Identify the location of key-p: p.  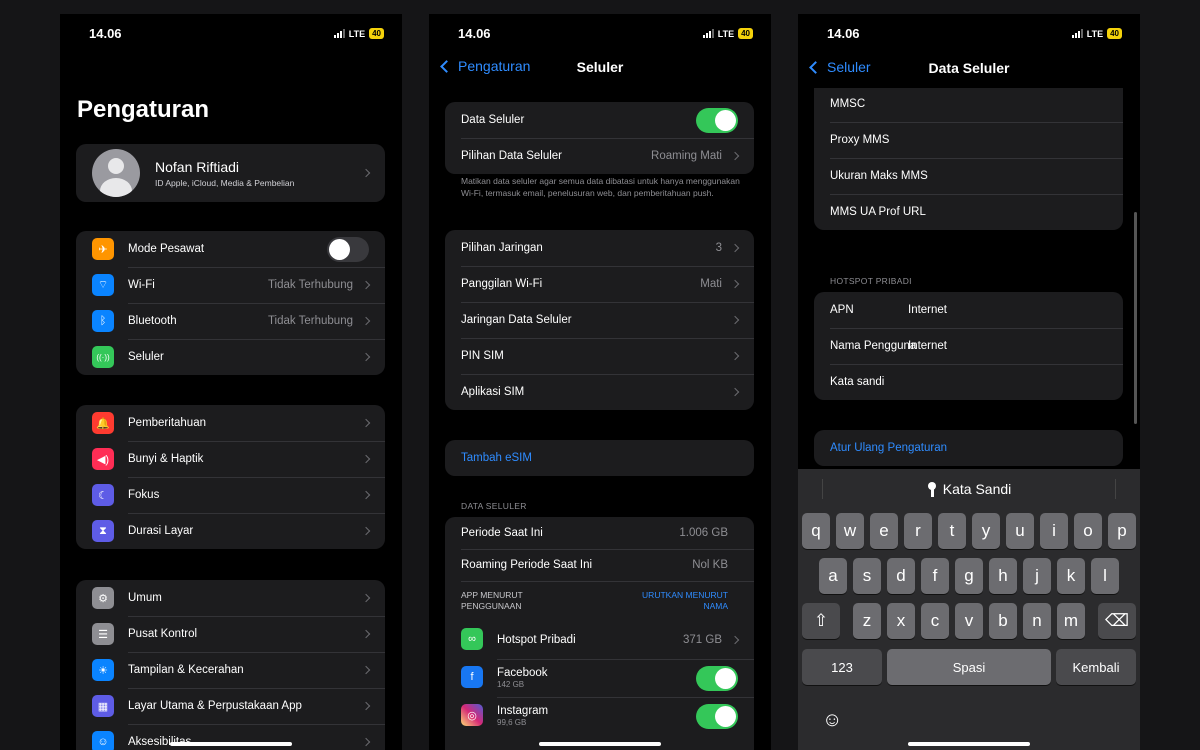
(1122, 531).